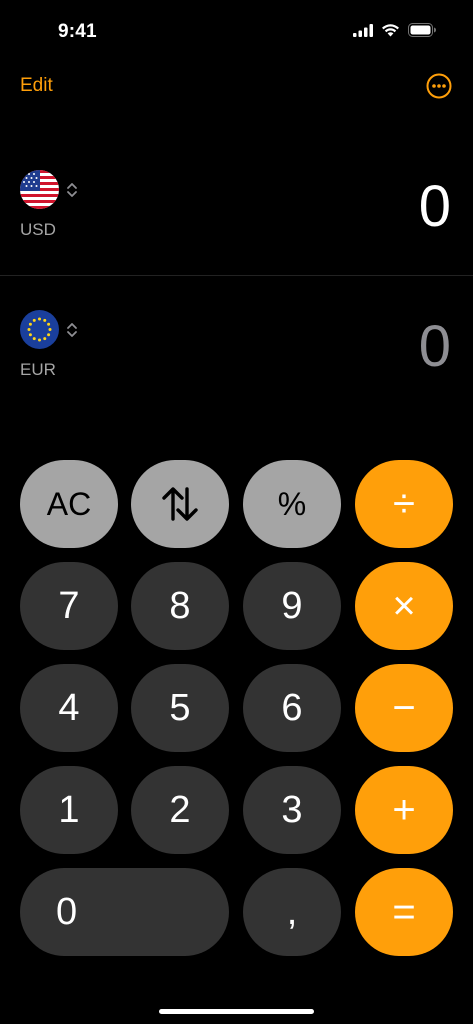 This screenshot has height=1024, width=473. What do you see at coordinates (236, 32) in the screenshot?
I see `status-bar: 9:41` at bounding box center [236, 32].